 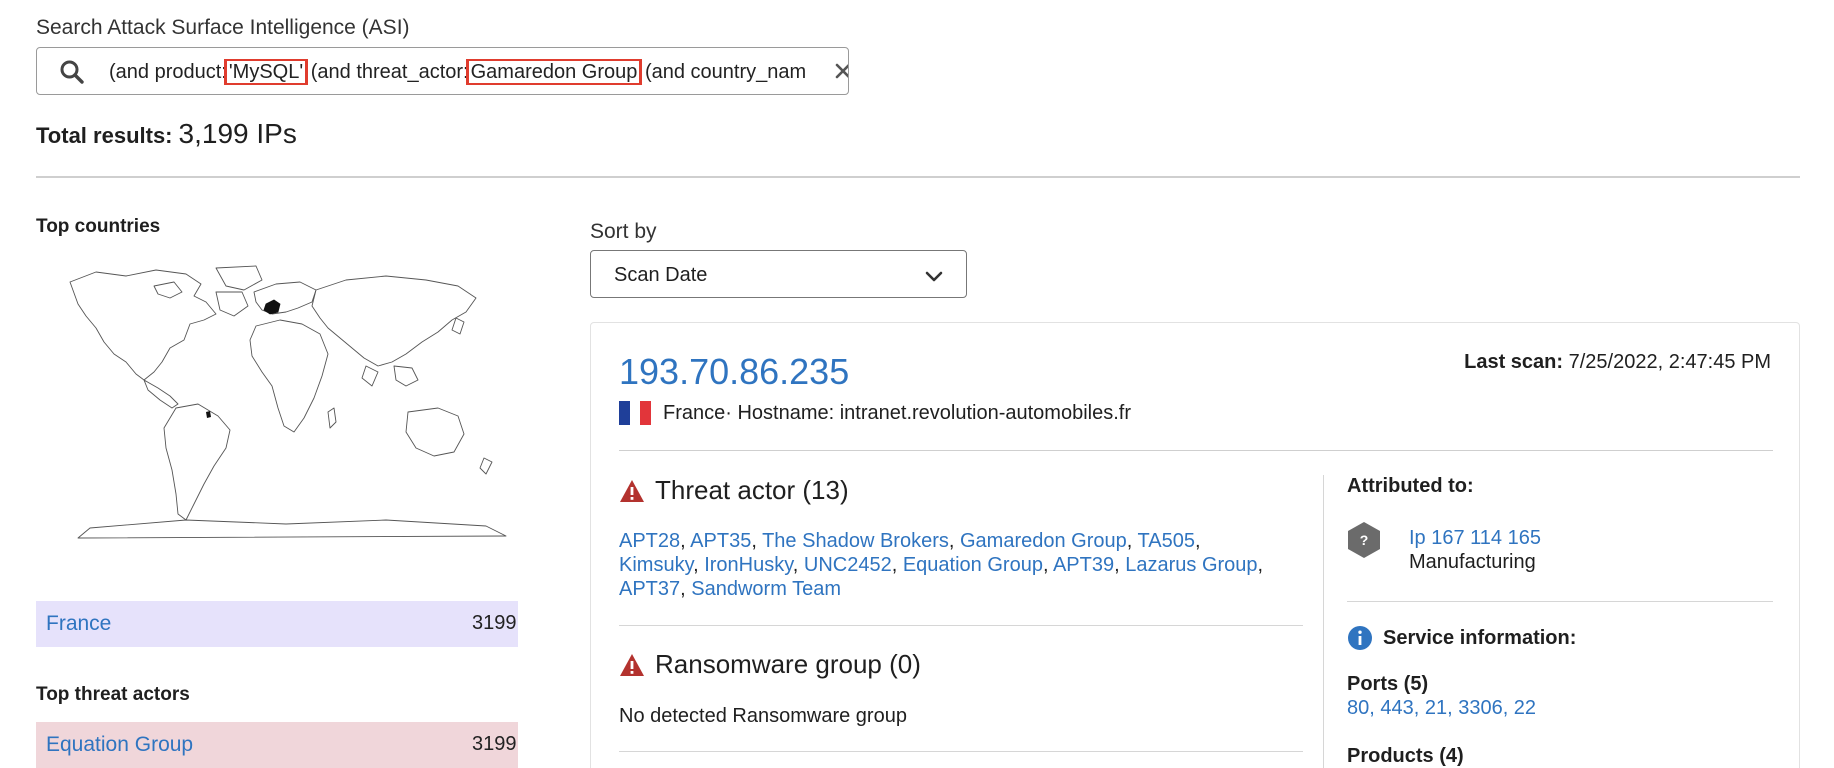 What do you see at coordinates (1166, 541) in the screenshot?
I see `threat-actor-link: TA505` at bounding box center [1166, 541].